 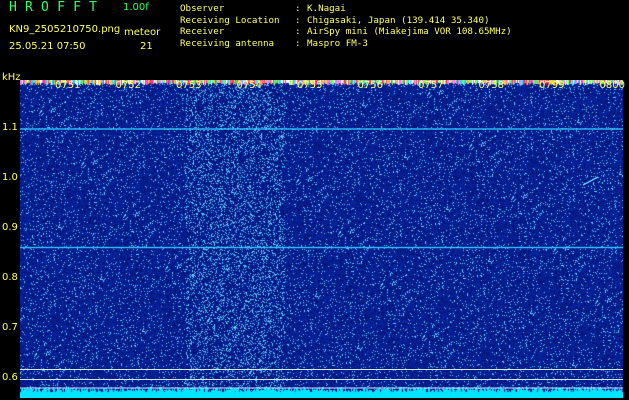 I want to click on x-tick-label: 0758, so click(x=491, y=85).